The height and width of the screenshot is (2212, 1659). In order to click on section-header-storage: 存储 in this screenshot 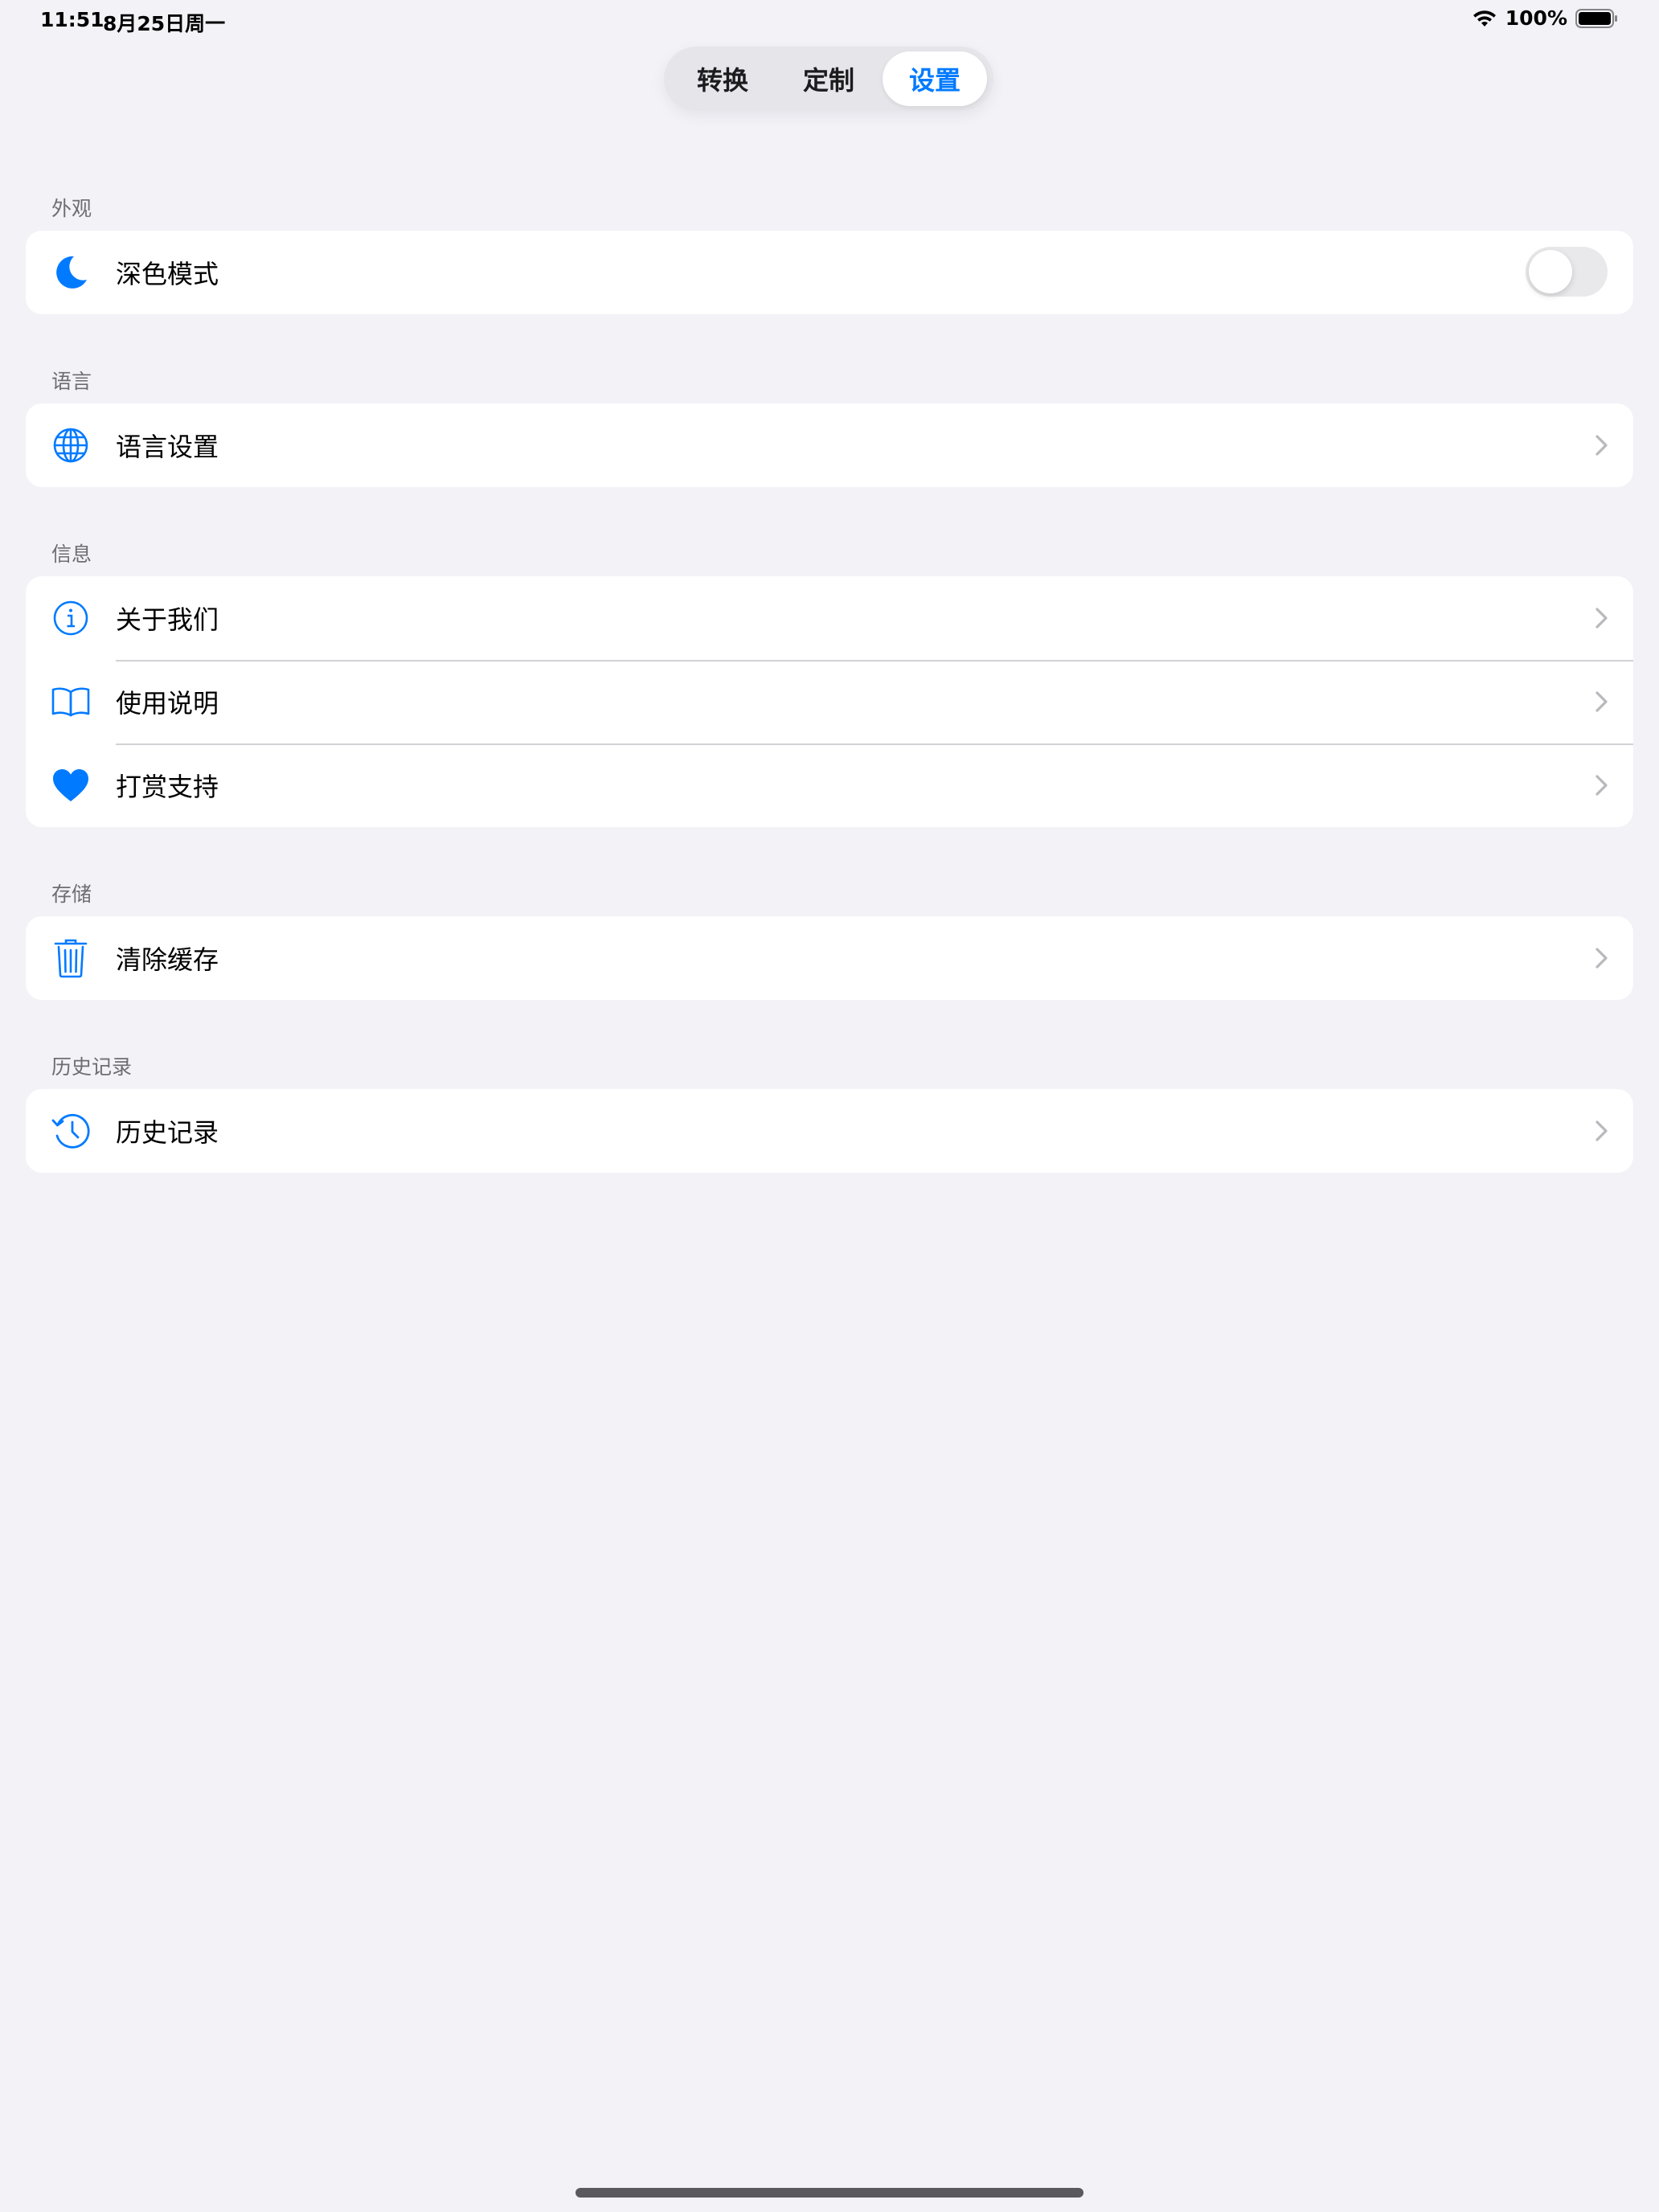, I will do `click(71, 894)`.